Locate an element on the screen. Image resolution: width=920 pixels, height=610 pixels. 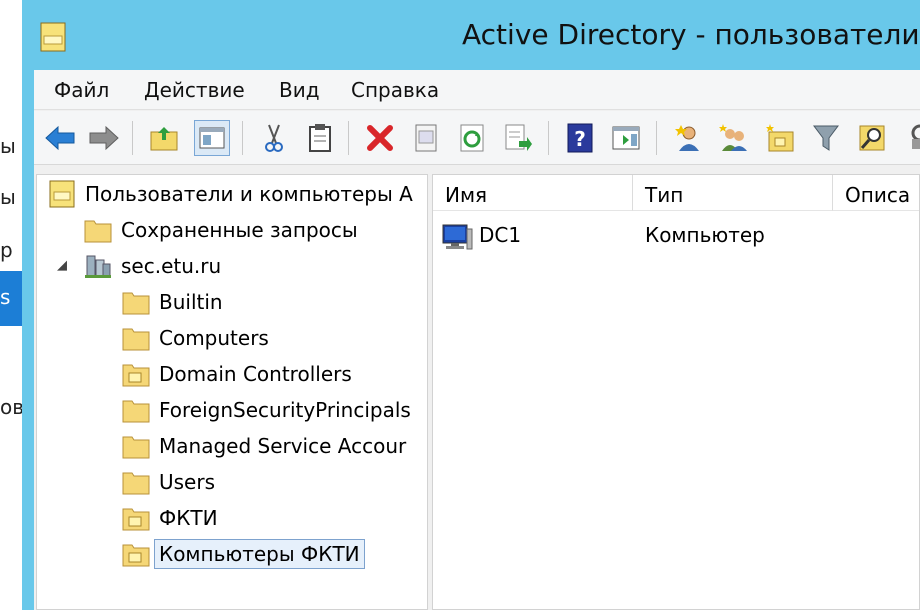
tree-item-foreign-security-principals: ForeignSecurityPrincipals is located at coordinates (266, 410).